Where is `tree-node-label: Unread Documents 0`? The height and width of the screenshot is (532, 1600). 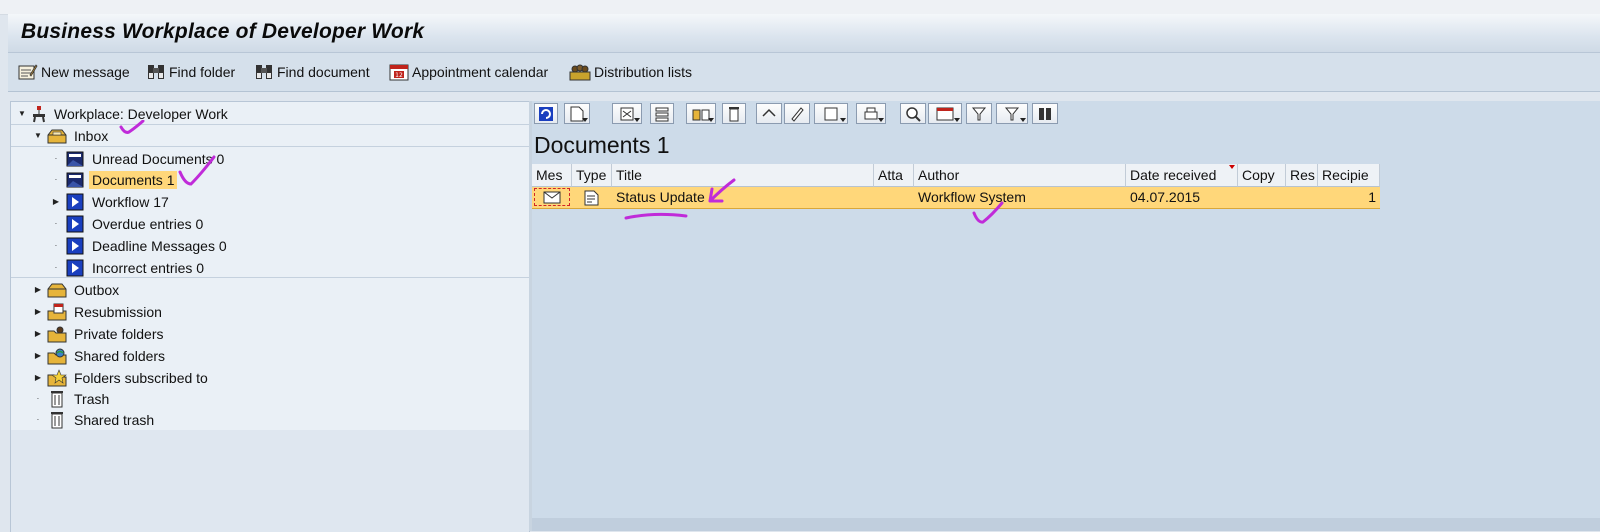 tree-node-label: Unread Documents 0 is located at coordinates (158, 158).